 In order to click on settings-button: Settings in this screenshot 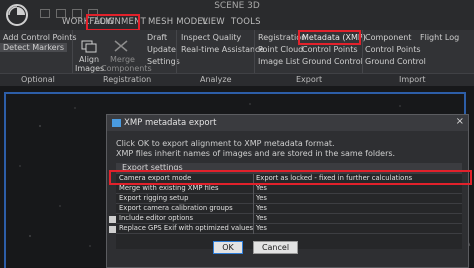, I will do `click(163, 61)`.